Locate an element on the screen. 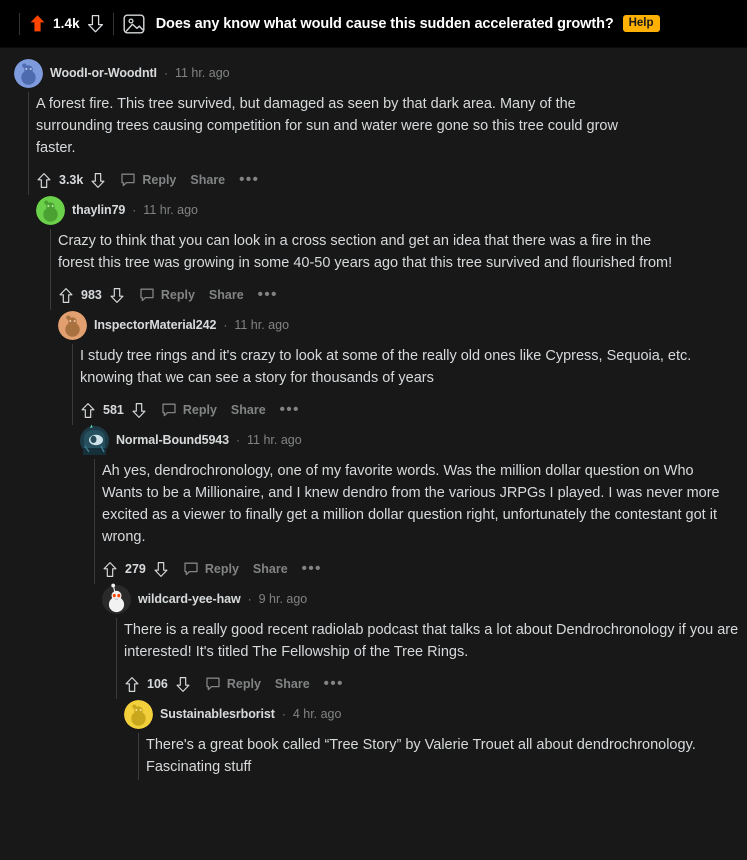 The image size is (747, 860). comment-action-bar: 3.3k Reply Share ••• is located at coordinates (391, 180).